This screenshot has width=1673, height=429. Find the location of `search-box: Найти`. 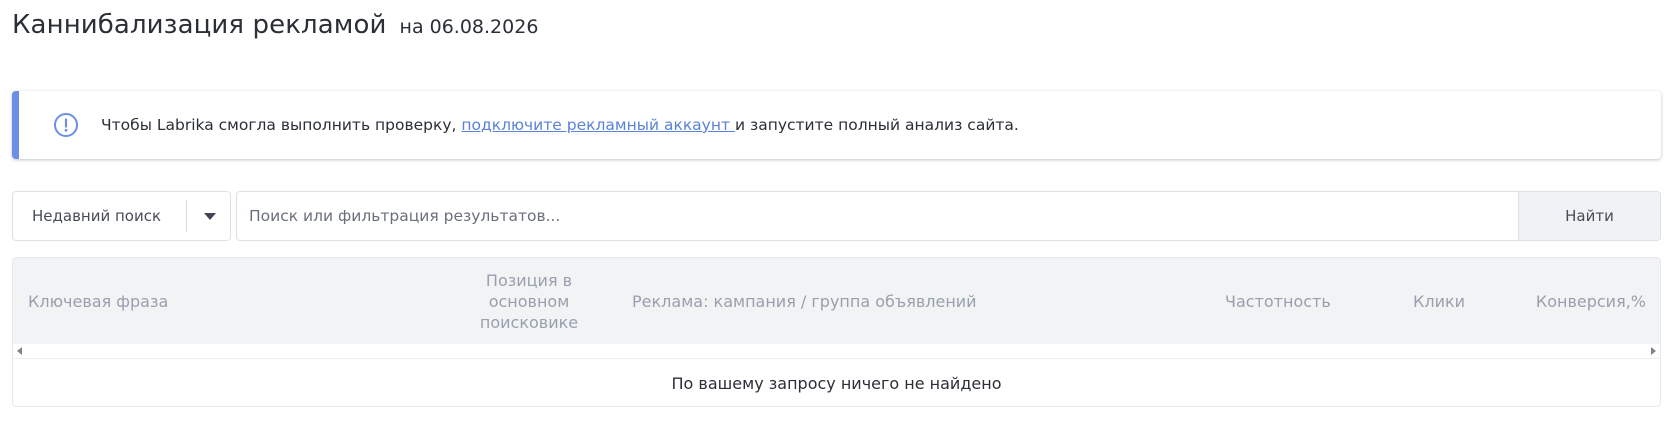

search-box: Найти is located at coordinates (948, 216).